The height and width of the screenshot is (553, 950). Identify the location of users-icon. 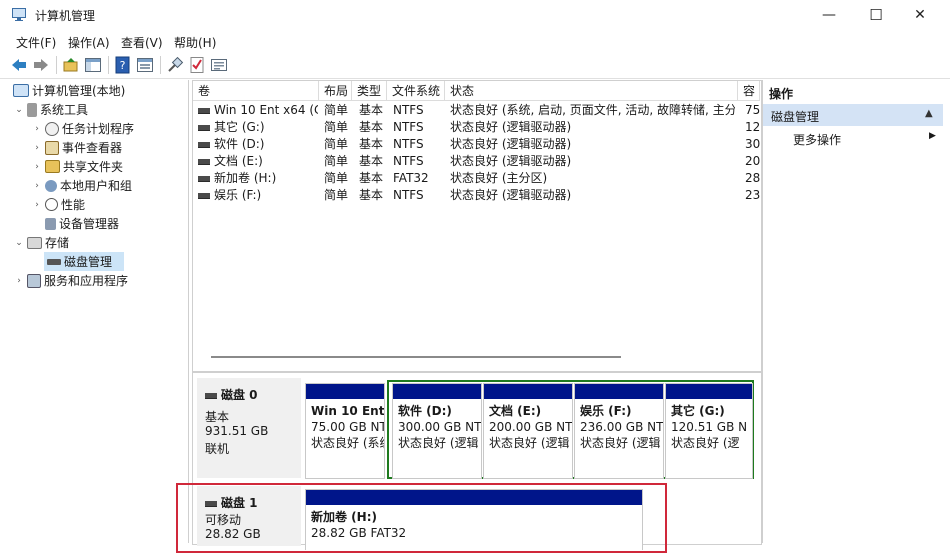
(51, 185).